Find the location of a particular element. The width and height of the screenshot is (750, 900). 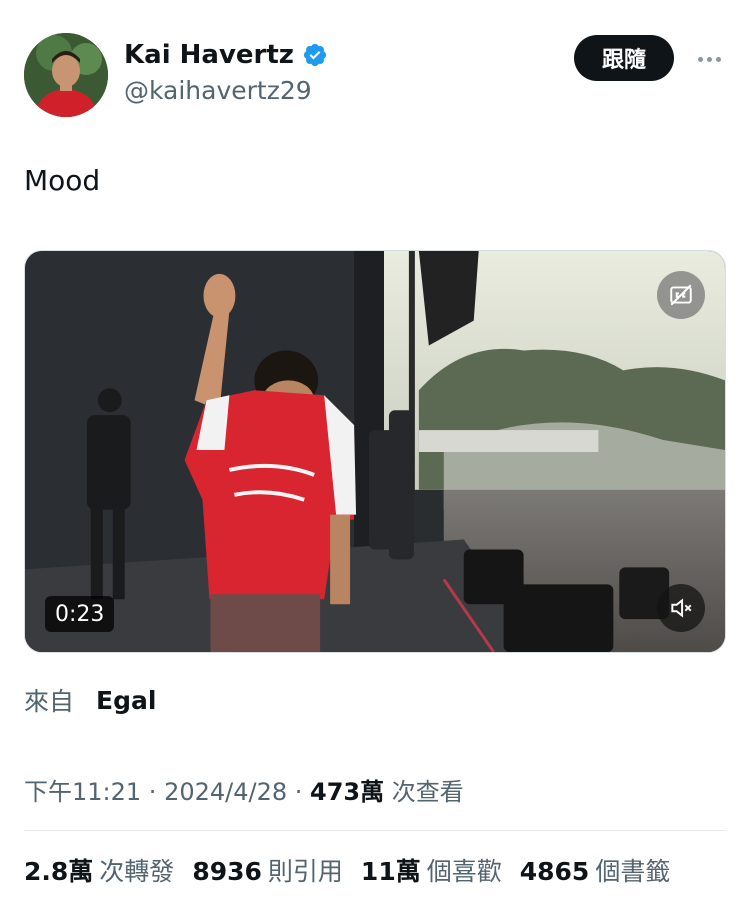

bookmarks-stat: 4865 個書籤 is located at coordinates (595, 870).